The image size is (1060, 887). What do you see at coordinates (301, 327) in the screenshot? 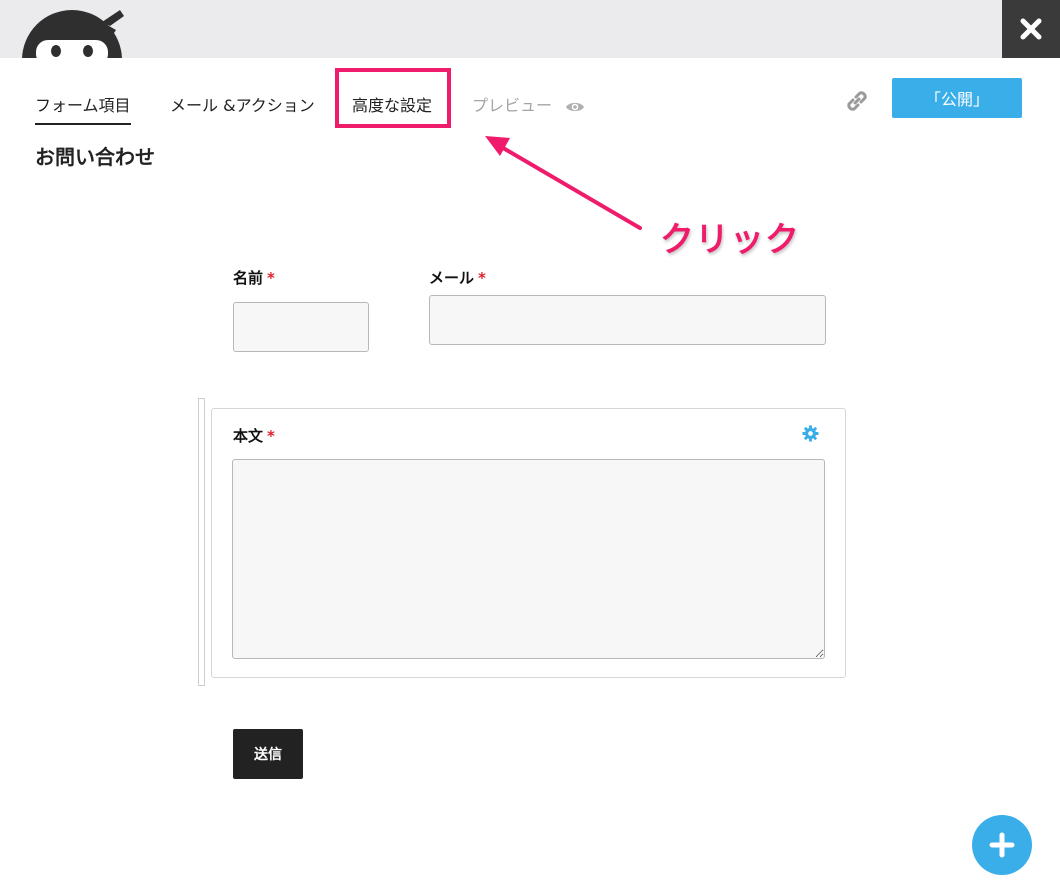
I see `name-input` at bounding box center [301, 327].